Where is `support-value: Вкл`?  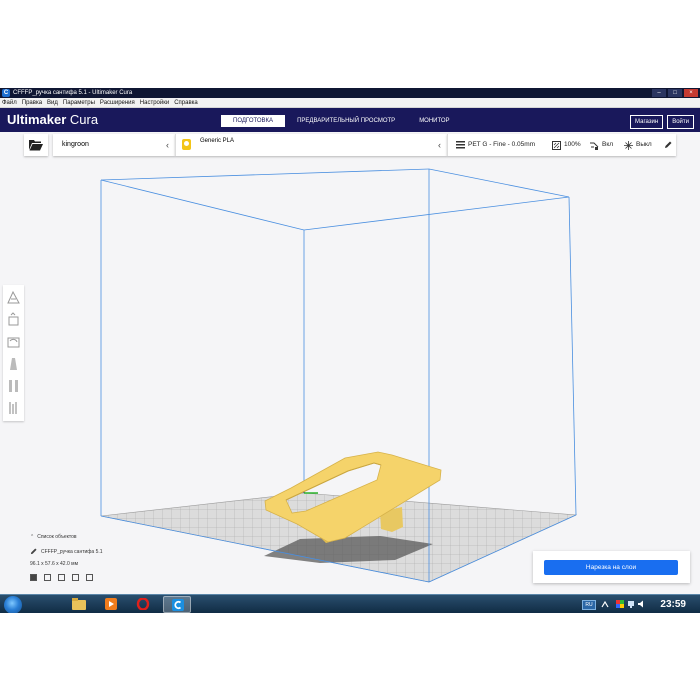
support-value: Вкл is located at coordinates (608, 144).